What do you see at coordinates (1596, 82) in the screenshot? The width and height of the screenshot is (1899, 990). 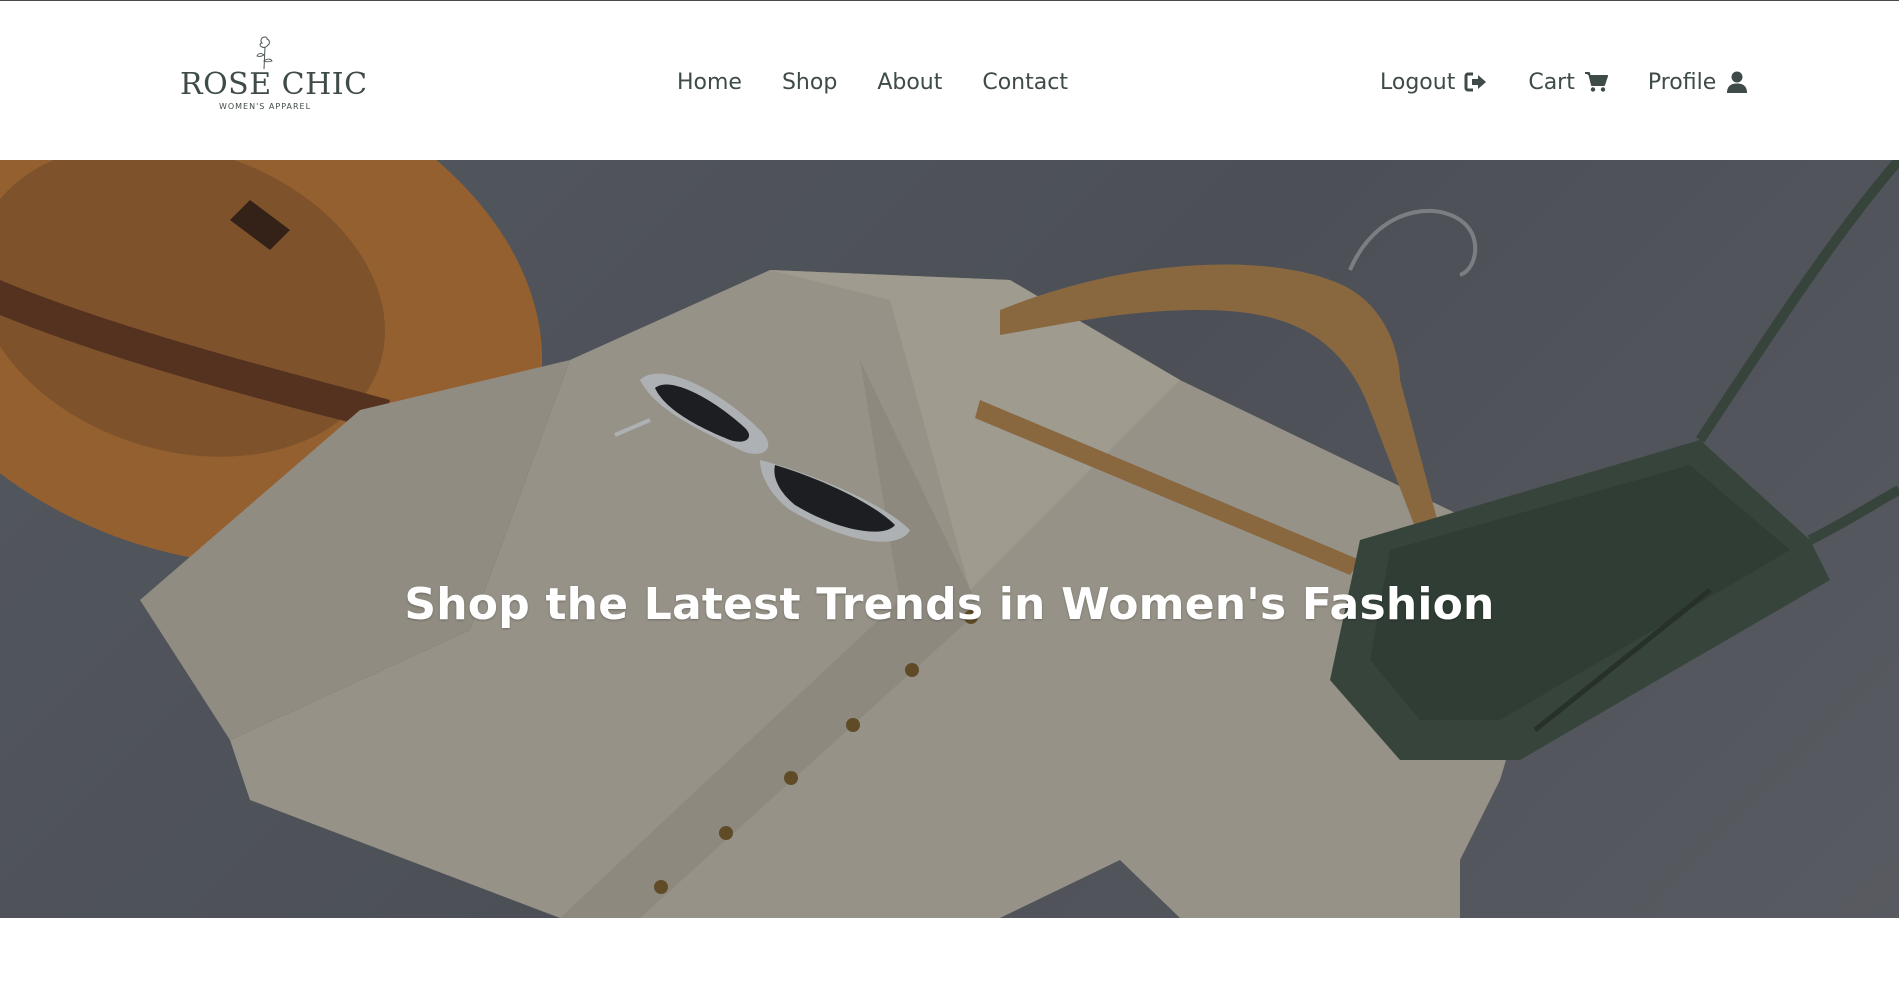 I see `shopping-cart-icon` at bounding box center [1596, 82].